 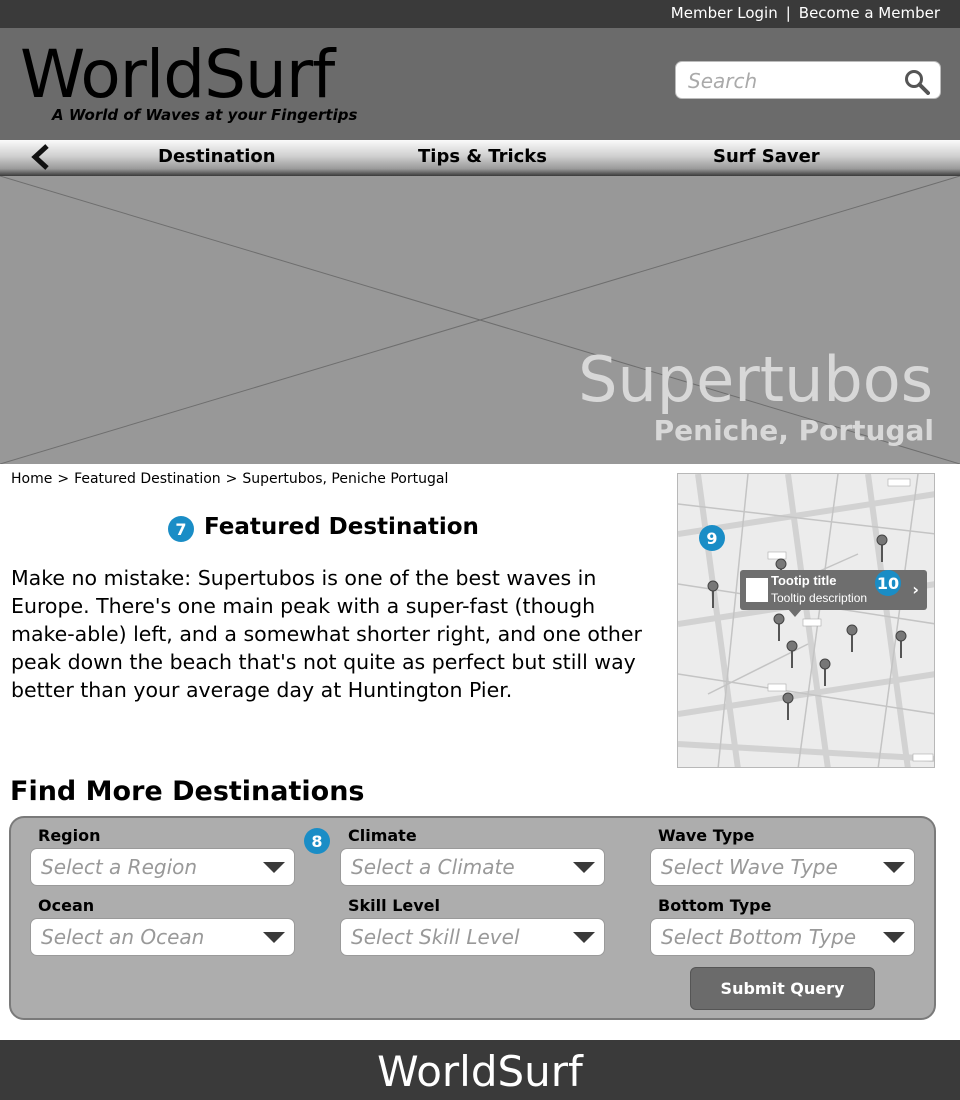 I want to click on account-links: Member Login | Become a Member, so click(x=805, y=13).